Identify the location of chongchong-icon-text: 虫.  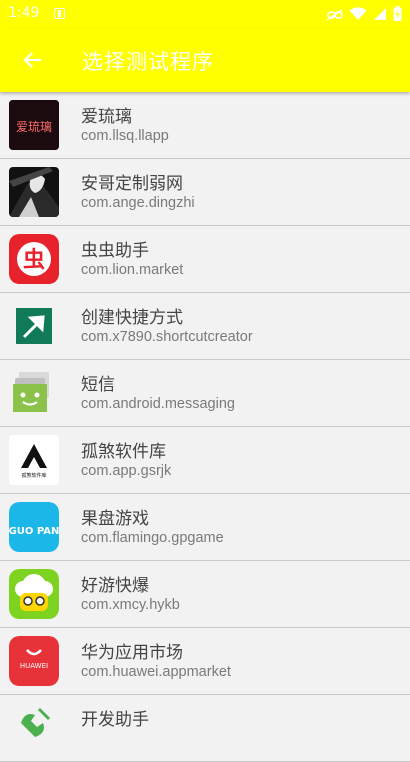
(34, 260).